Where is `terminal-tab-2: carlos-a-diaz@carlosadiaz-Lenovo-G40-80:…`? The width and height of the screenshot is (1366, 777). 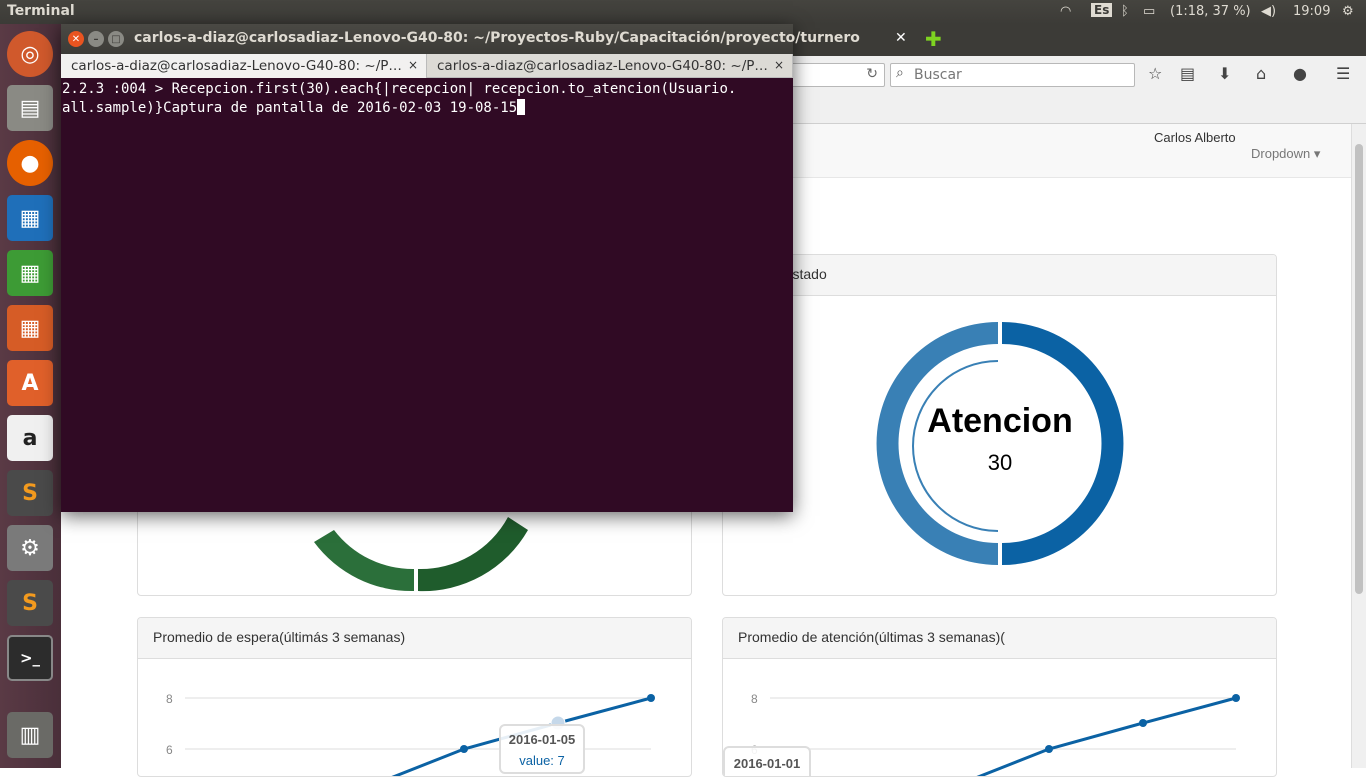
terminal-tab-2: carlos-a-diaz@carlosadiaz-Lenovo-G40-80:… is located at coordinates (610, 66).